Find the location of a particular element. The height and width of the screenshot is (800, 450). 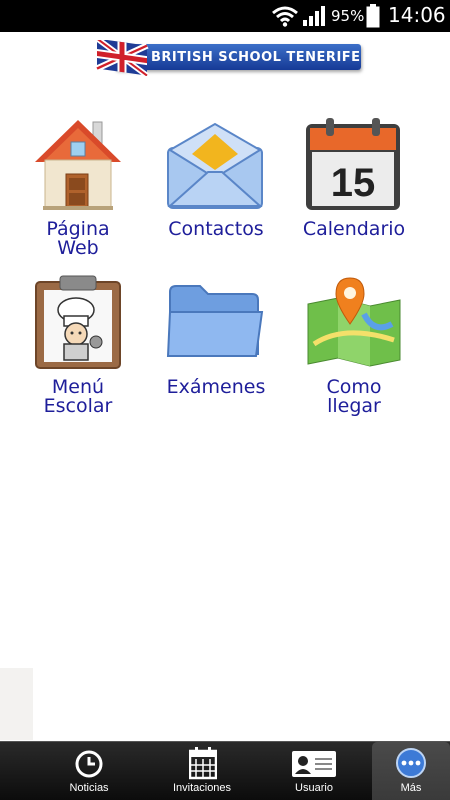

map-pin-icon is located at coordinates (354, 322).